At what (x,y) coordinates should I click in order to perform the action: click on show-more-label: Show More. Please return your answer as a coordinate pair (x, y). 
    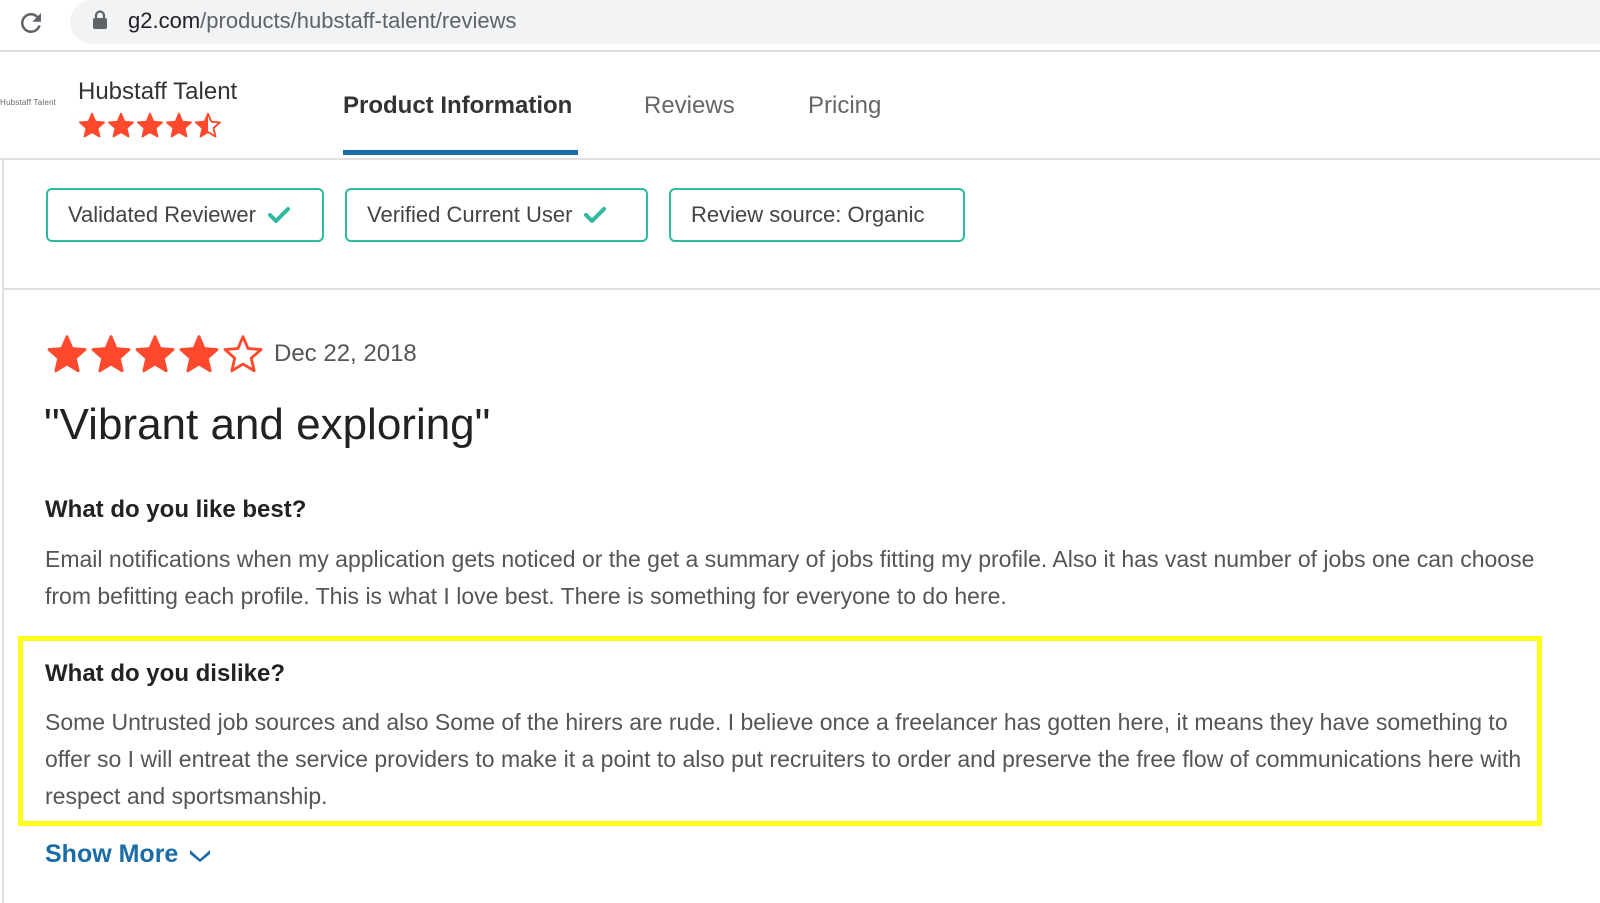
    Looking at the image, I should click on (112, 854).